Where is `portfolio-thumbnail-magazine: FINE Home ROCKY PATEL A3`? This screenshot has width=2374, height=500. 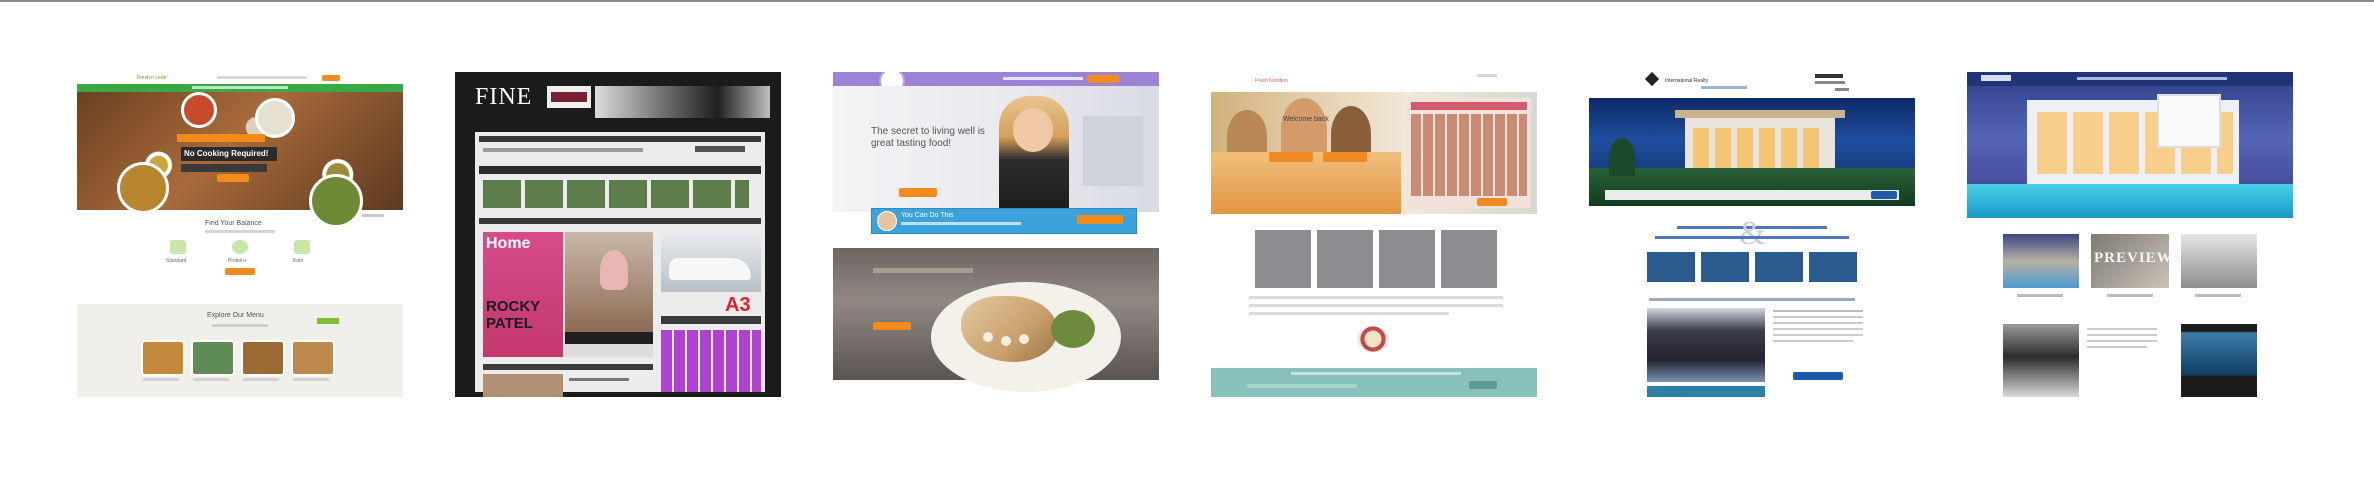
portfolio-thumbnail-magazine: FINE Home ROCKY PATEL A3 is located at coordinates (618, 234).